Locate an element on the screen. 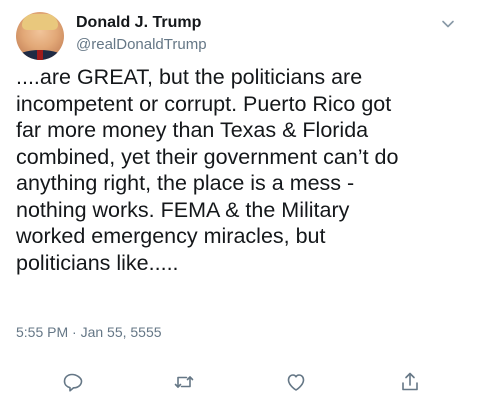 The width and height of the screenshot is (480, 410). reply-icon is located at coordinates (72, 382).